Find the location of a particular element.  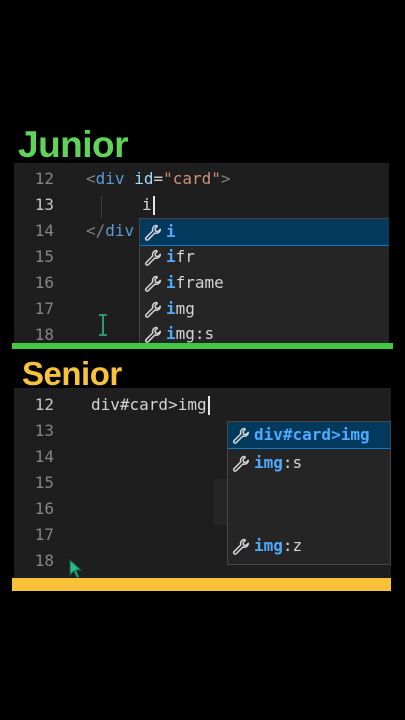

senior-divider-bar is located at coordinates (201, 584).